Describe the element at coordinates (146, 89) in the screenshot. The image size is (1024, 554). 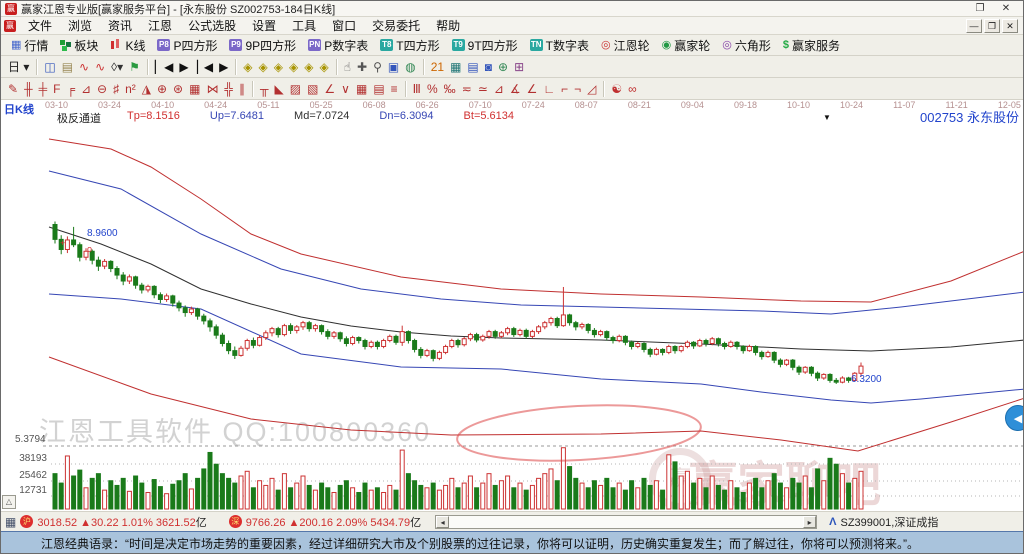
I see `draw-tool-icon: ◮` at that location.